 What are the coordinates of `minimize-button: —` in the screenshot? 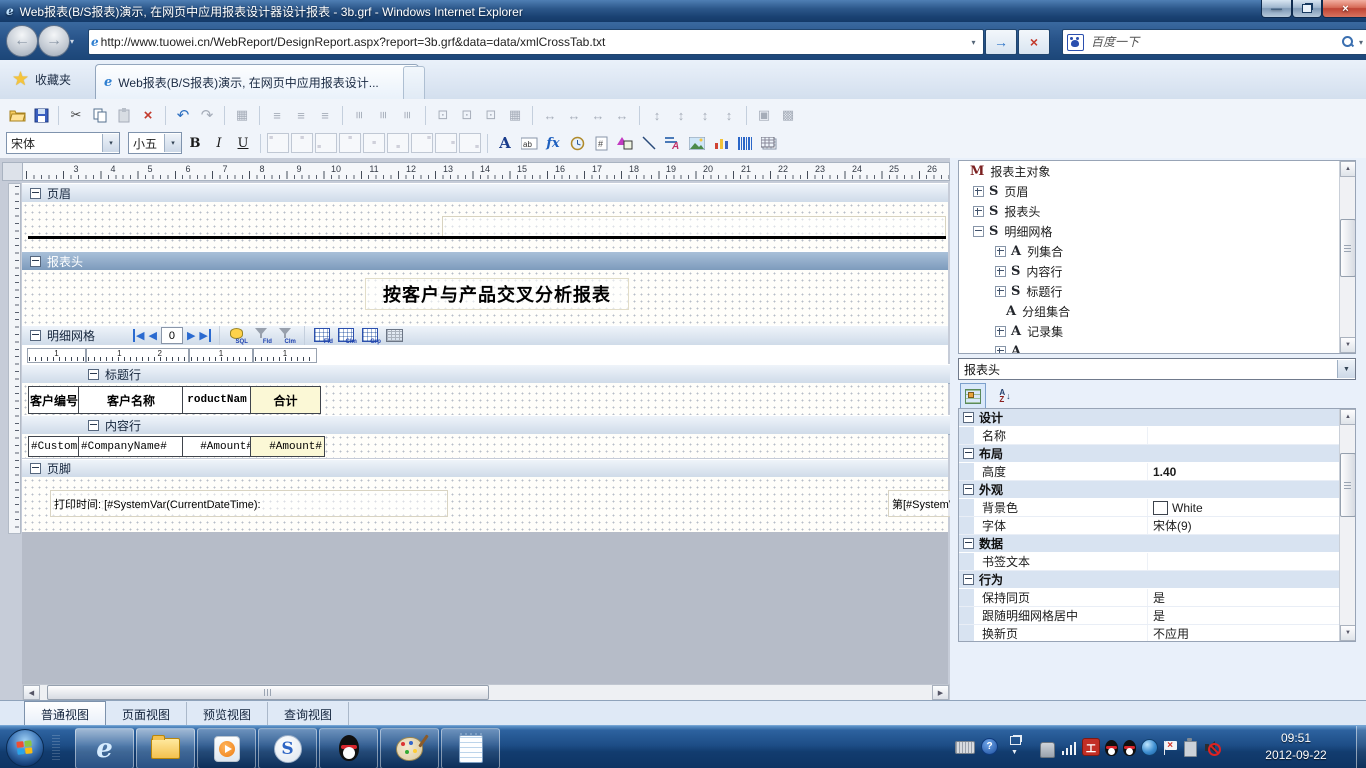 It's located at (1276, 9).